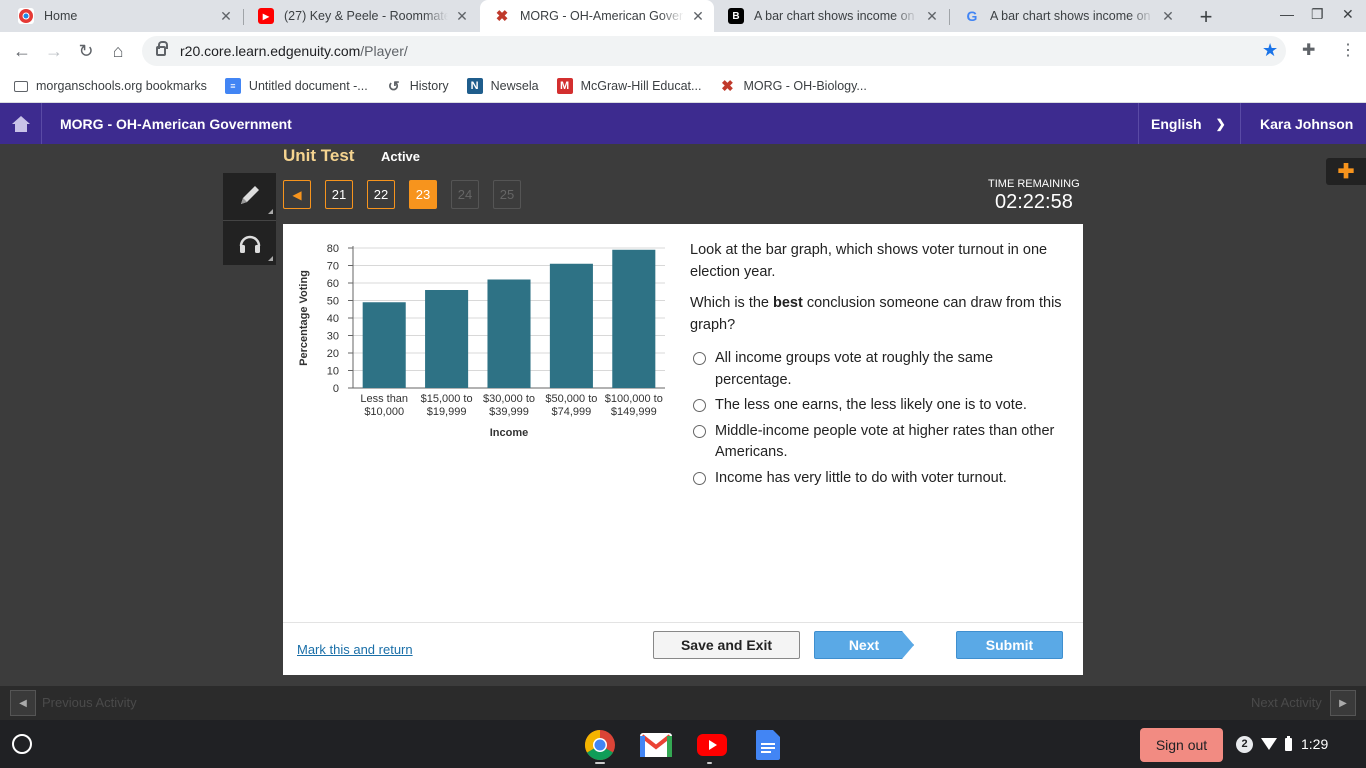 This screenshot has width=1366, height=768. What do you see at coordinates (600, 745) in the screenshot?
I see `chrome-app-icon` at bounding box center [600, 745].